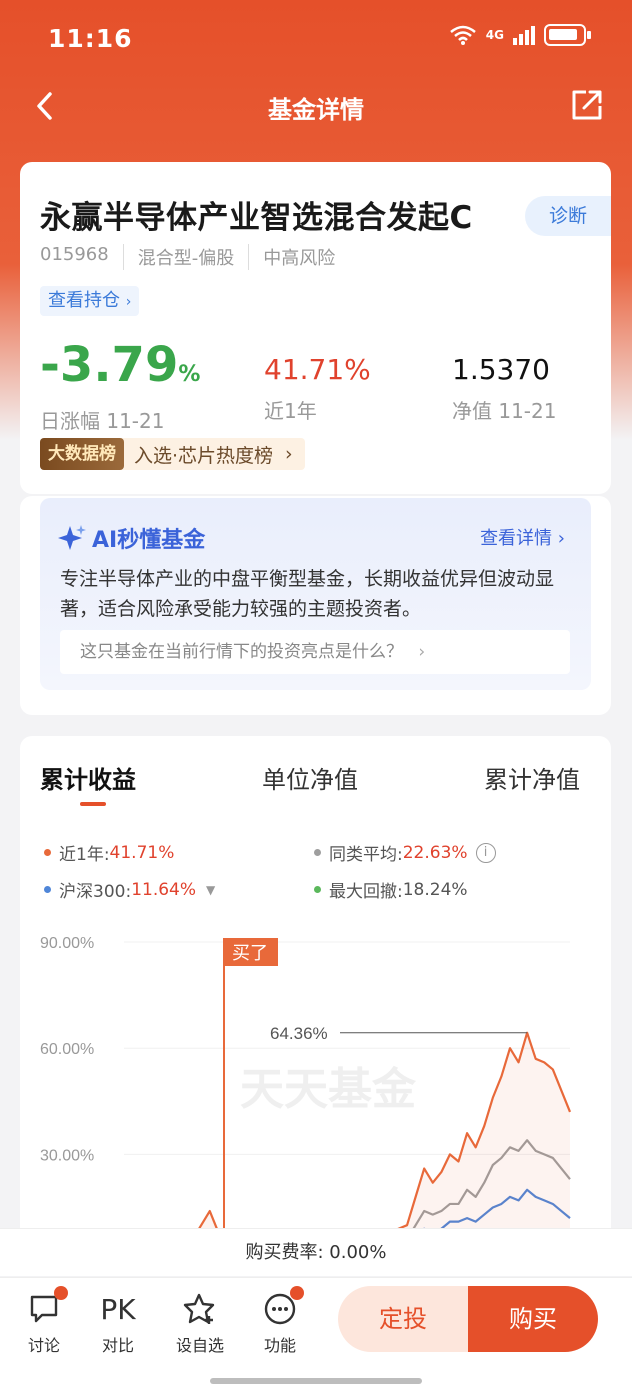  I want to click on ranking-tag: 大数据榜 入选·芯片热度榜 ›, so click(172, 454).